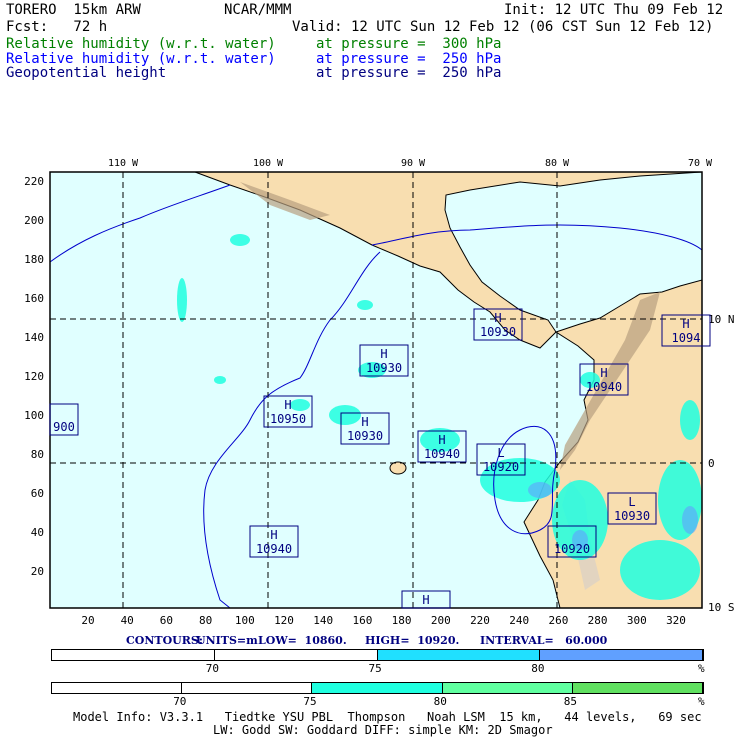  Describe the element at coordinates (598, 620) in the screenshot. I see `x-tick-label: 280` at that location.